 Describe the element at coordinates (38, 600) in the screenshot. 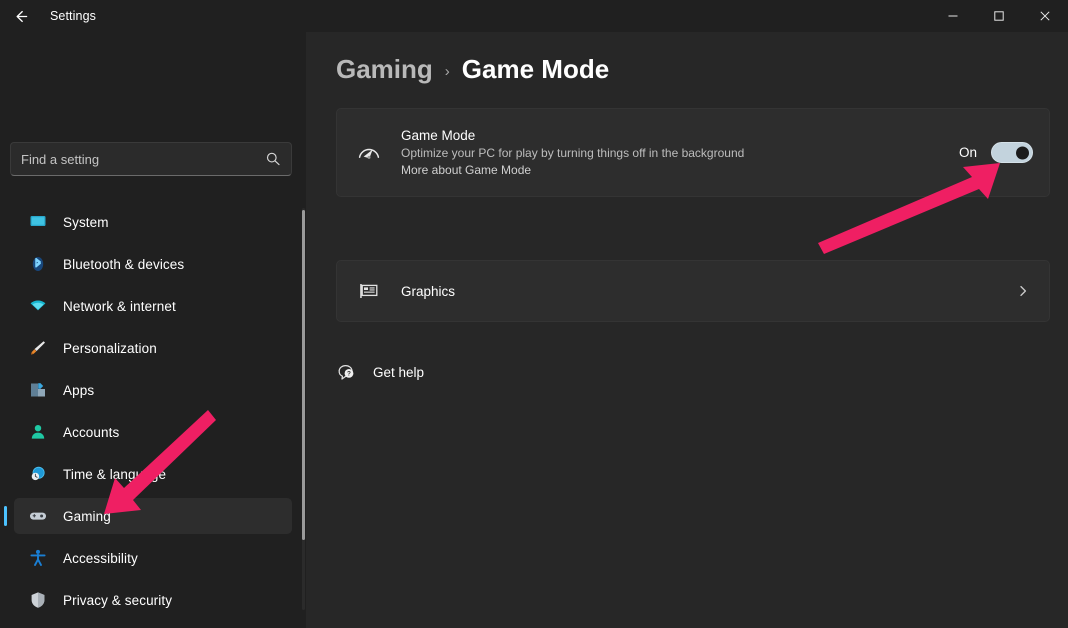

I see `shield-icon` at that location.